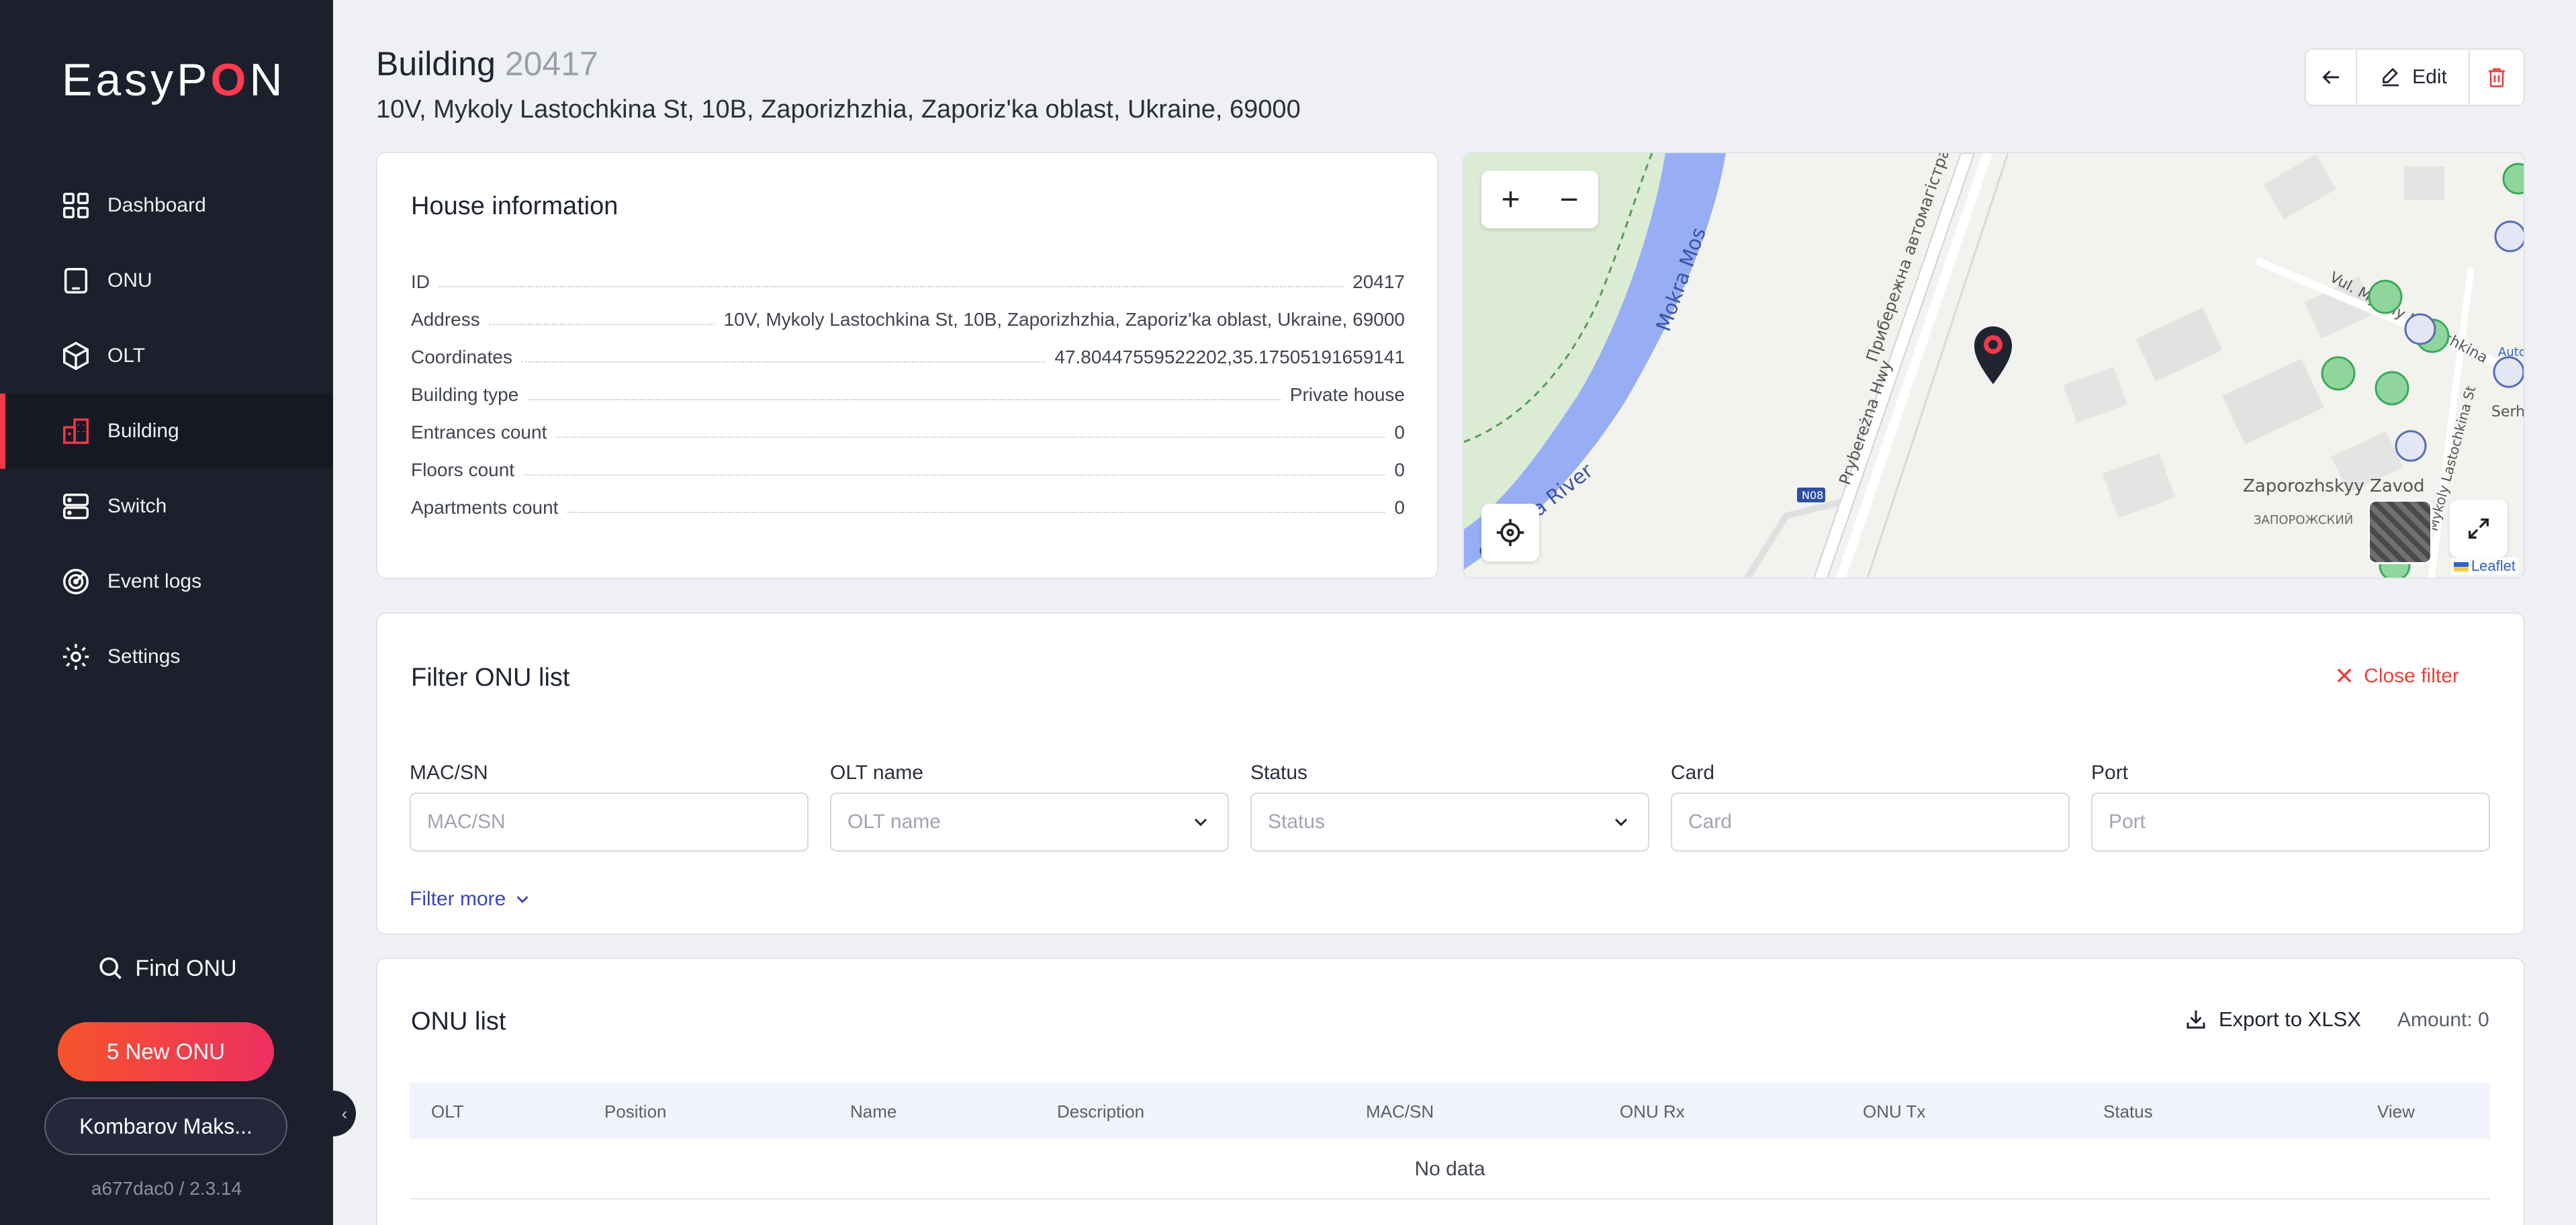  What do you see at coordinates (514, 206) in the screenshot?
I see `house-info-title: House information` at bounding box center [514, 206].